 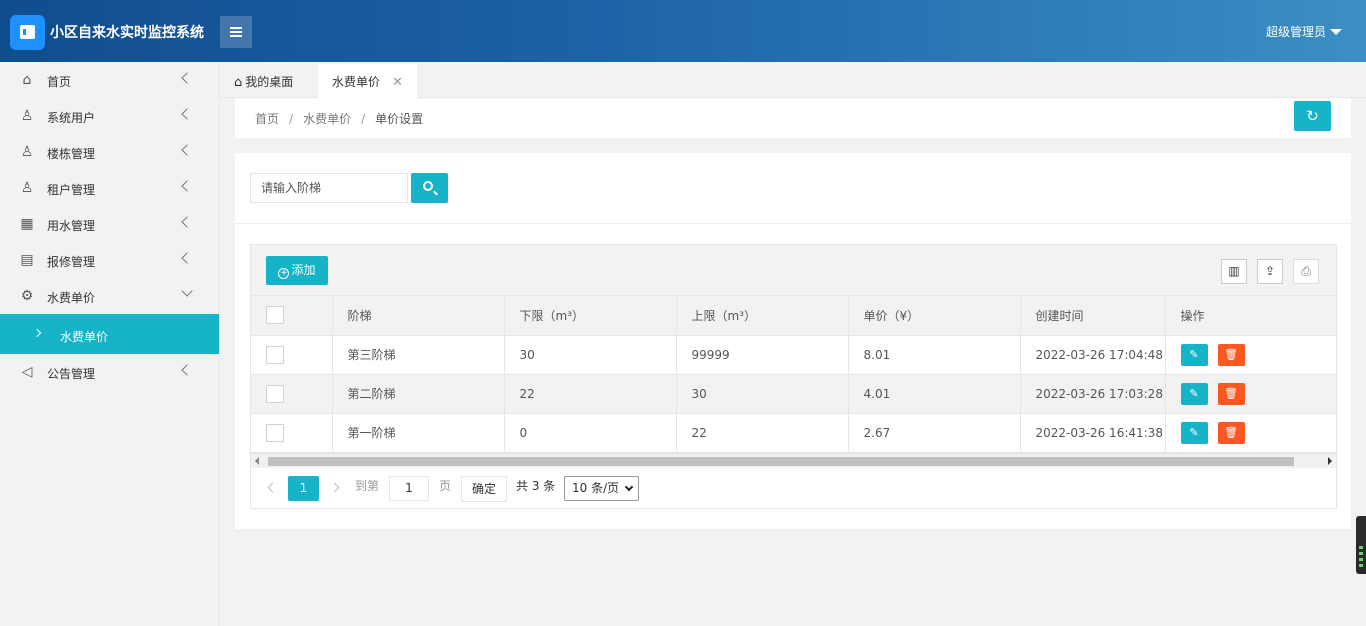 I want to click on user-name: 超级管理员, so click(x=1295, y=32).